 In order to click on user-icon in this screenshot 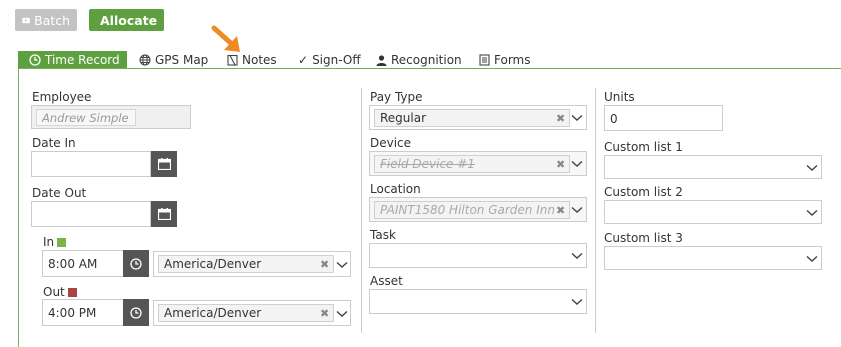, I will do `click(381, 60)`.